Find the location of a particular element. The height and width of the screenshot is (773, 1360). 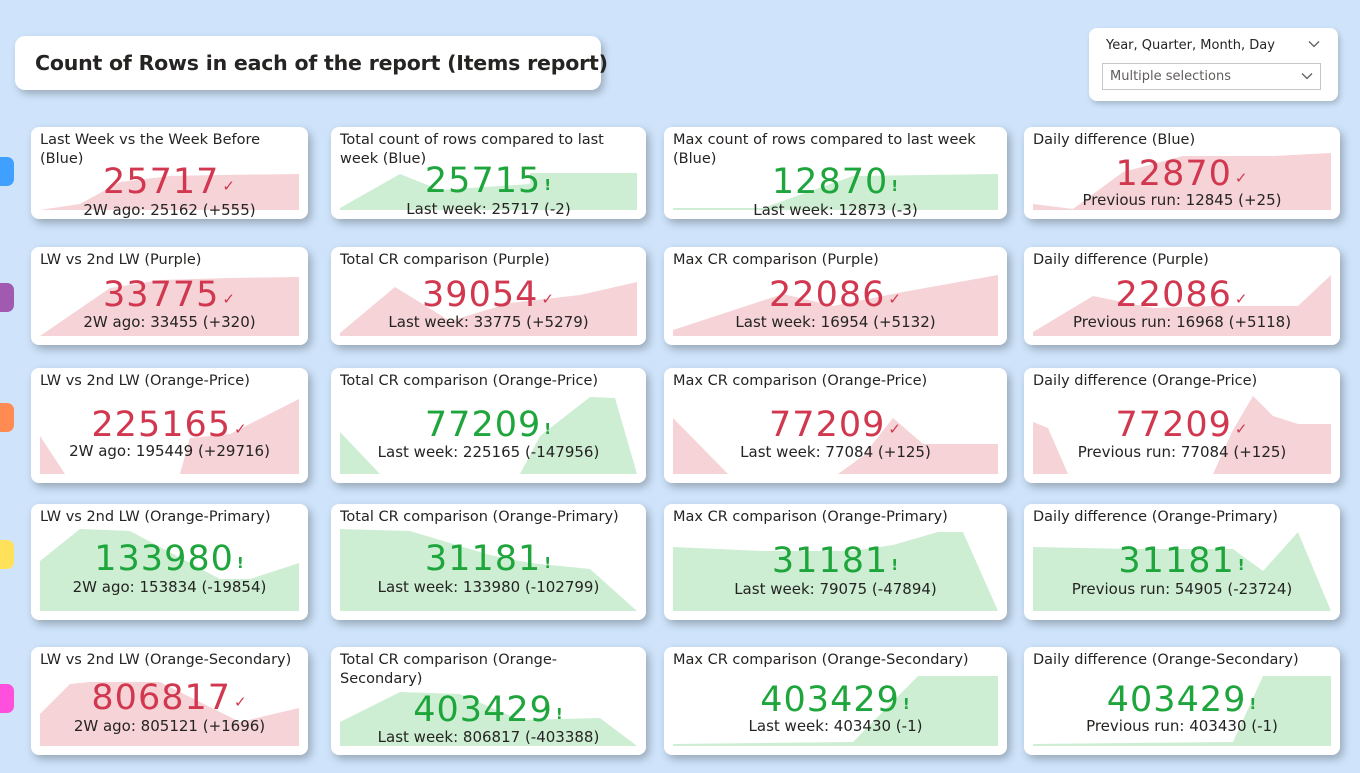

card-subtitle: Last week: 403430 (-1) is located at coordinates (835, 726).